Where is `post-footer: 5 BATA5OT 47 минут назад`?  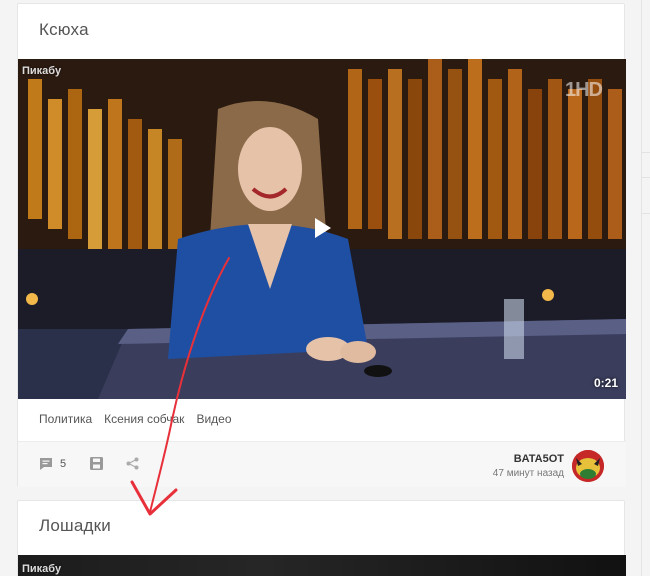 post-footer: 5 BATA5OT 47 минут назад is located at coordinates (322, 464).